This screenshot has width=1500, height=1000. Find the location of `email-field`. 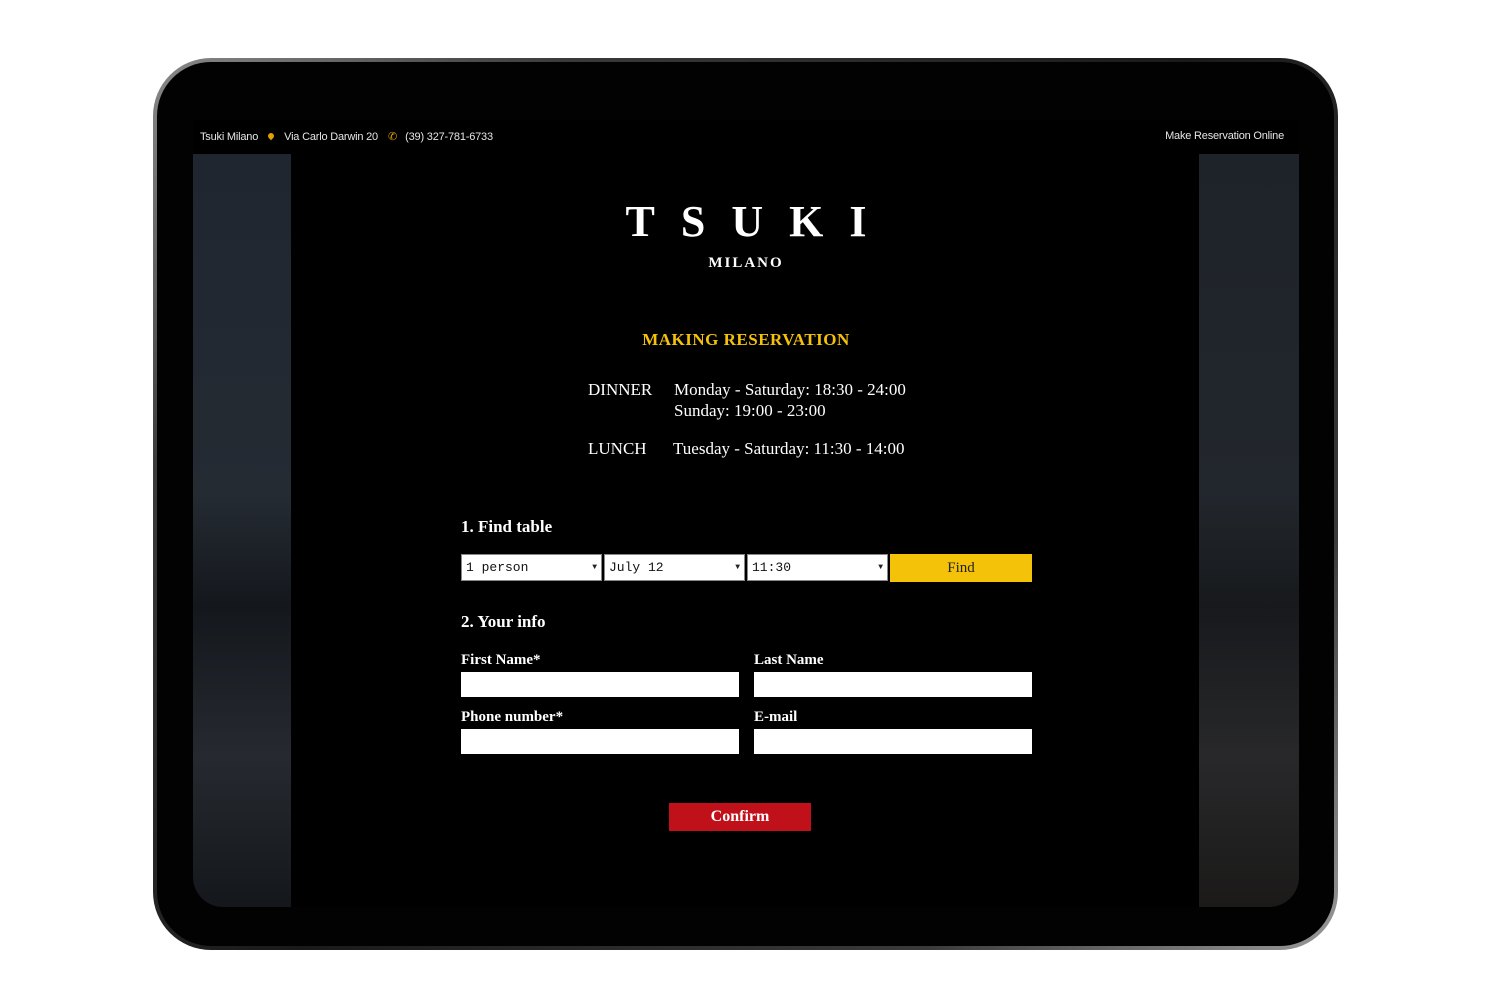

email-field is located at coordinates (893, 741).